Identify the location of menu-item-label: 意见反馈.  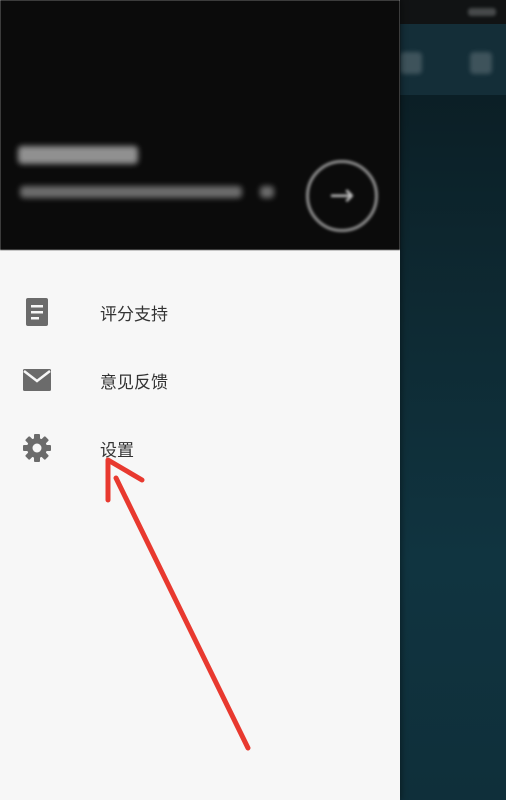
(134, 382).